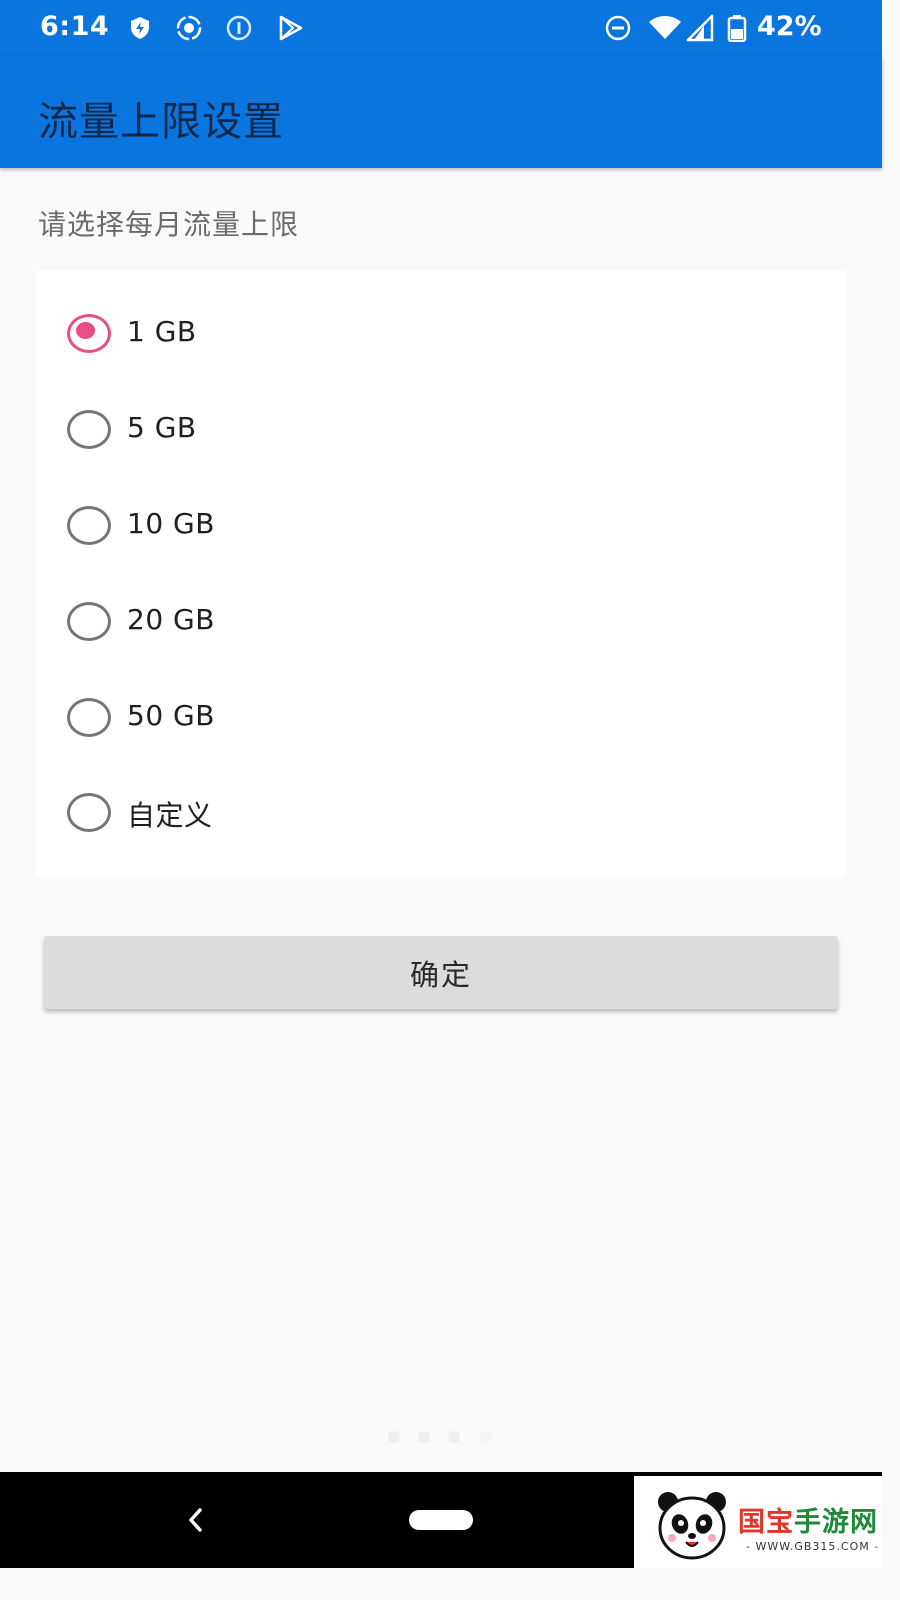 This screenshot has width=900, height=1600. I want to click on screen-record-icon, so click(189, 28).